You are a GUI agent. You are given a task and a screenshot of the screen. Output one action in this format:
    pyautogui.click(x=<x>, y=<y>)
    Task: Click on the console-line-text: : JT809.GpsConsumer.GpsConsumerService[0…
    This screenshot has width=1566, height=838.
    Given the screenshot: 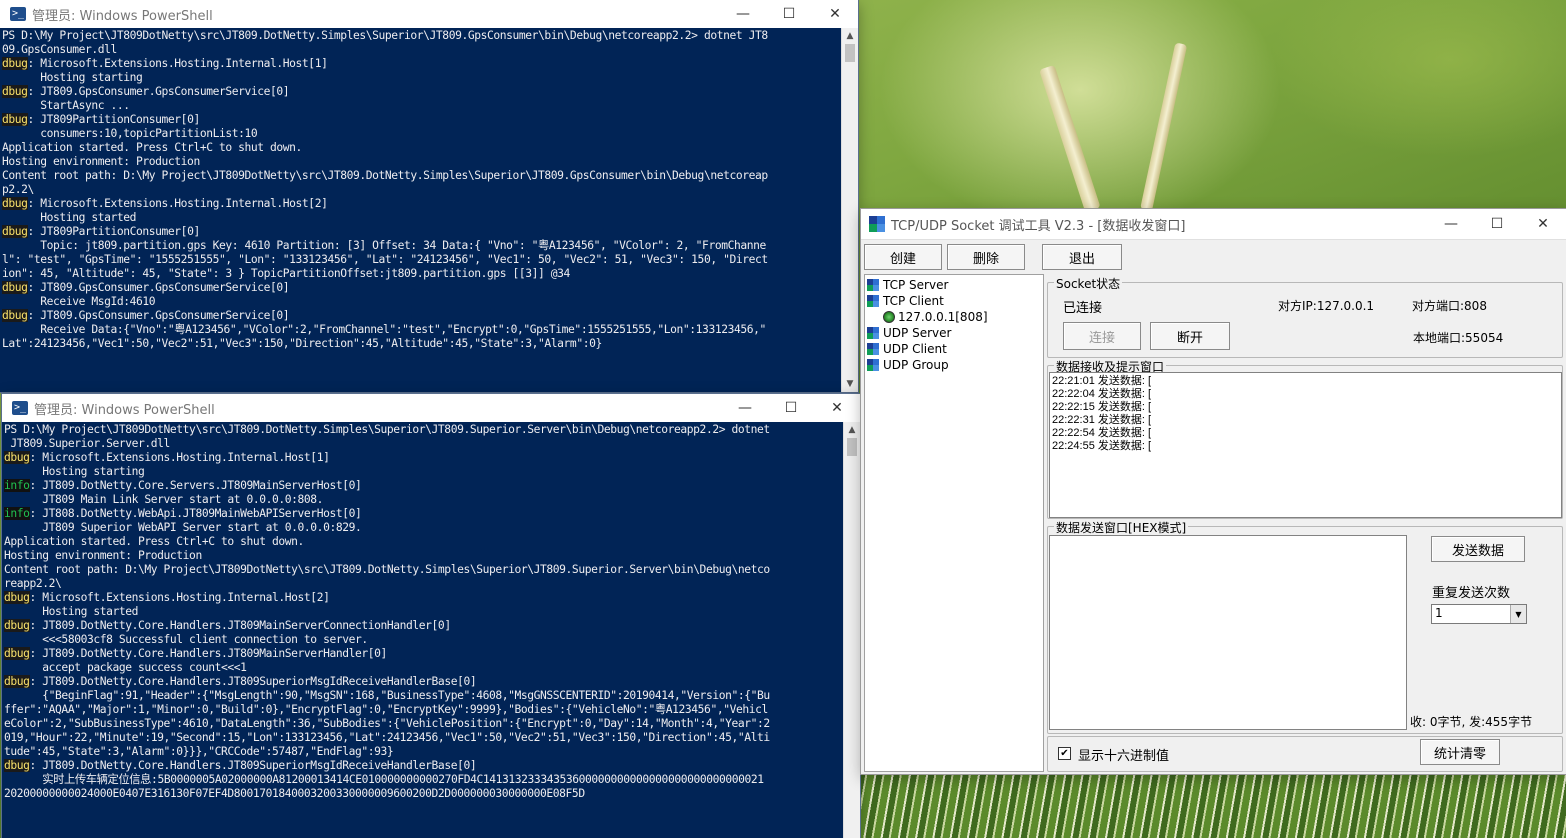 What is the action you would take?
    pyautogui.click(x=158, y=91)
    